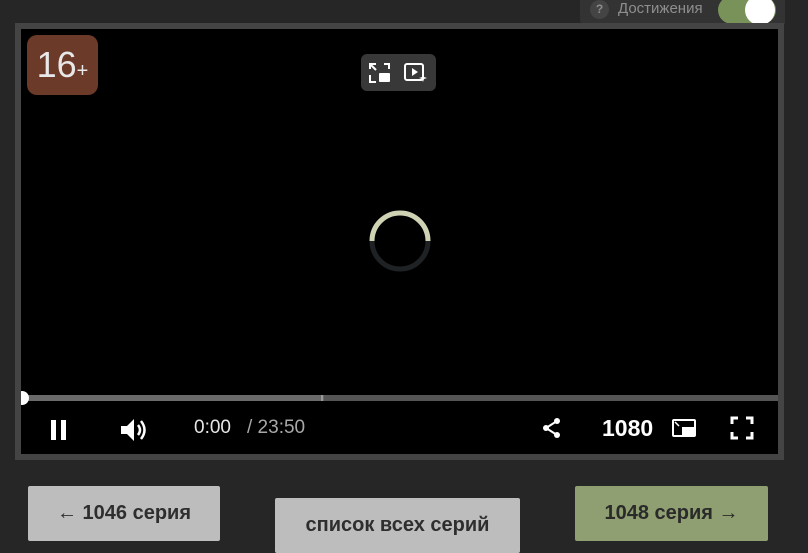  What do you see at coordinates (399, 398) in the screenshot?
I see `progress-bar` at bounding box center [399, 398].